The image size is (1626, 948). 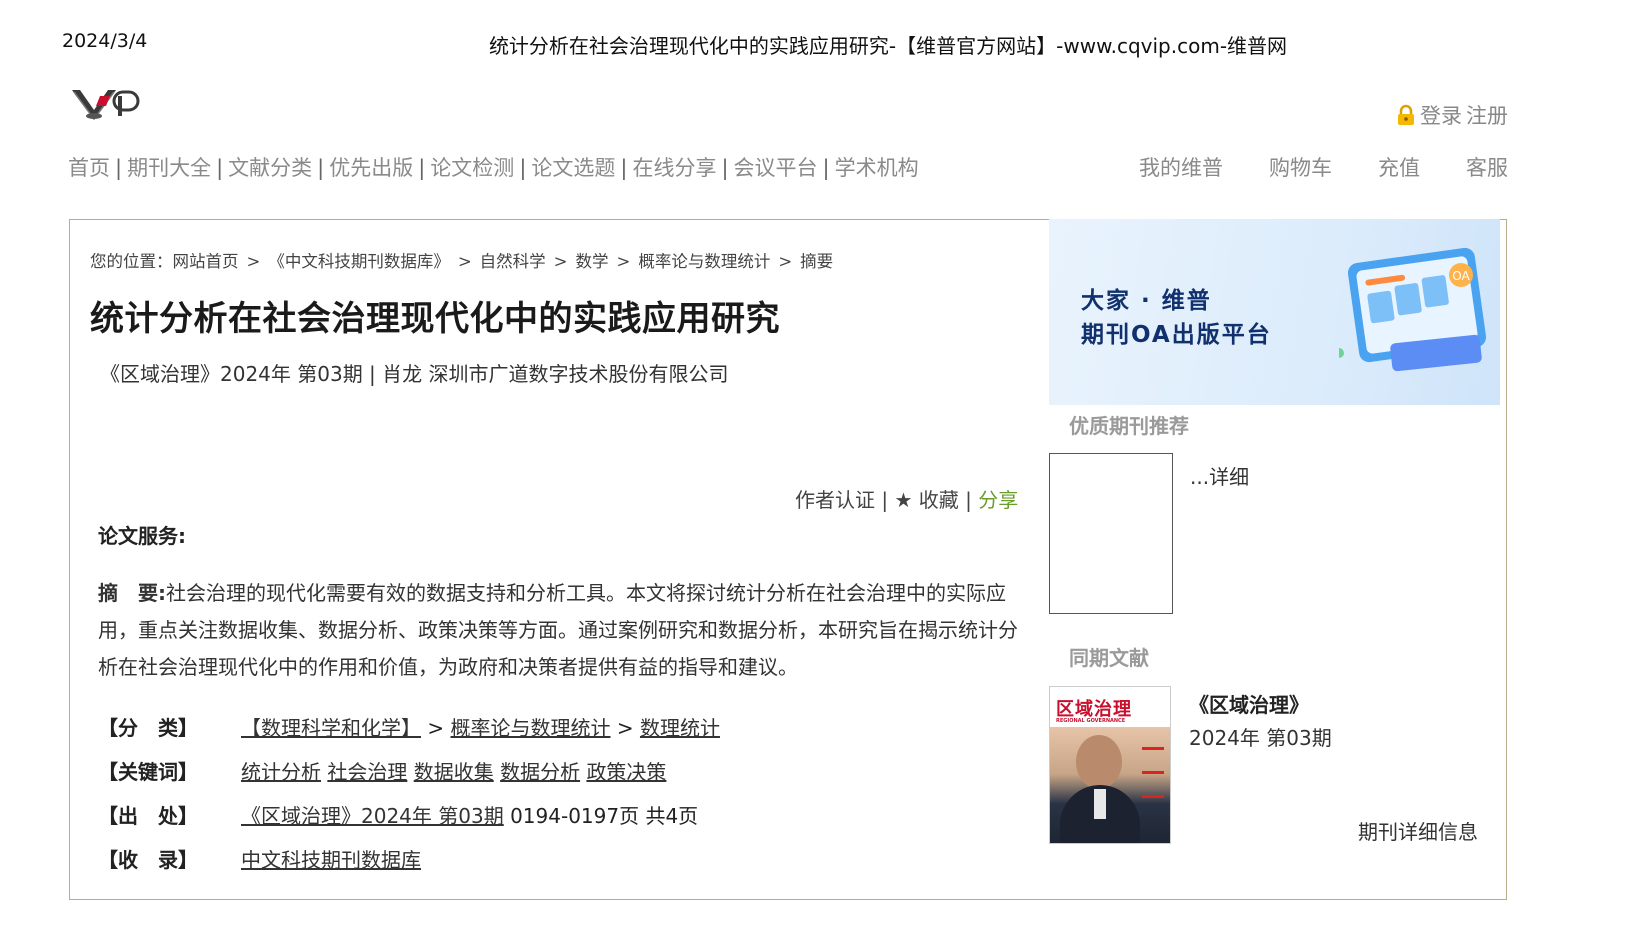 What do you see at coordinates (1091, 721) in the screenshot?
I see `cover-subtitle: REGIONAL GOVERNANCE` at bounding box center [1091, 721].